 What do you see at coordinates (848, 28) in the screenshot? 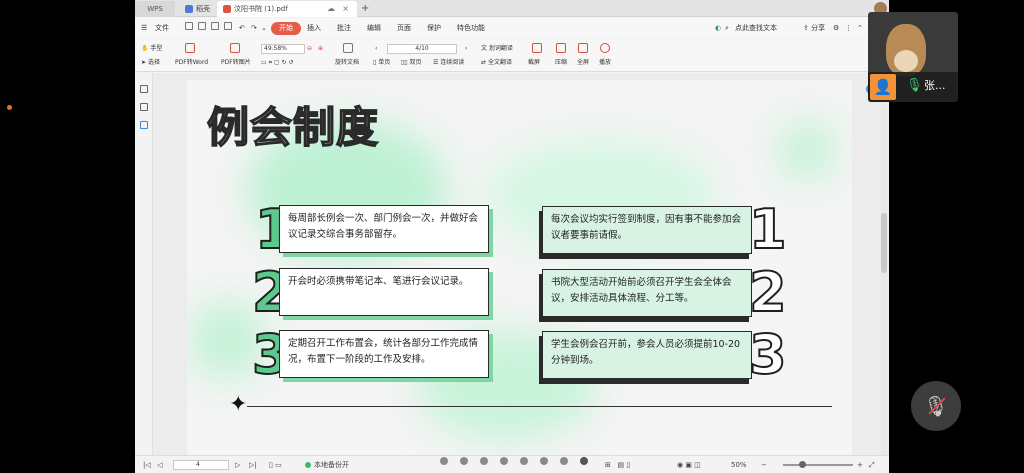
I see `more-options-icon: ⋮` at bounding box center [848, 28].